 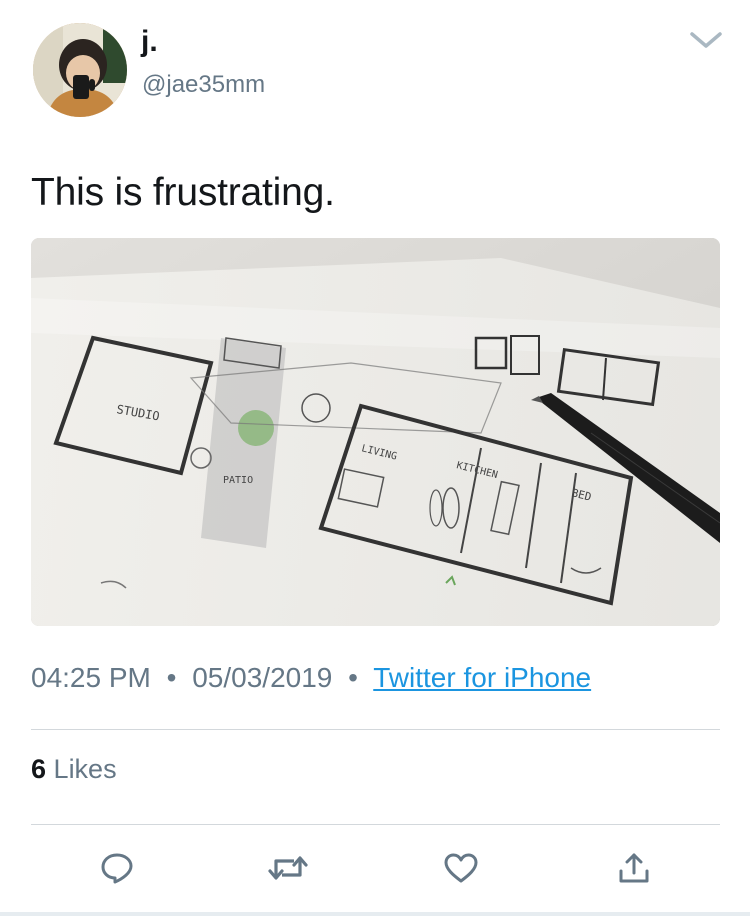 I want to click on retweet-icon, so click(x=288, y=868).